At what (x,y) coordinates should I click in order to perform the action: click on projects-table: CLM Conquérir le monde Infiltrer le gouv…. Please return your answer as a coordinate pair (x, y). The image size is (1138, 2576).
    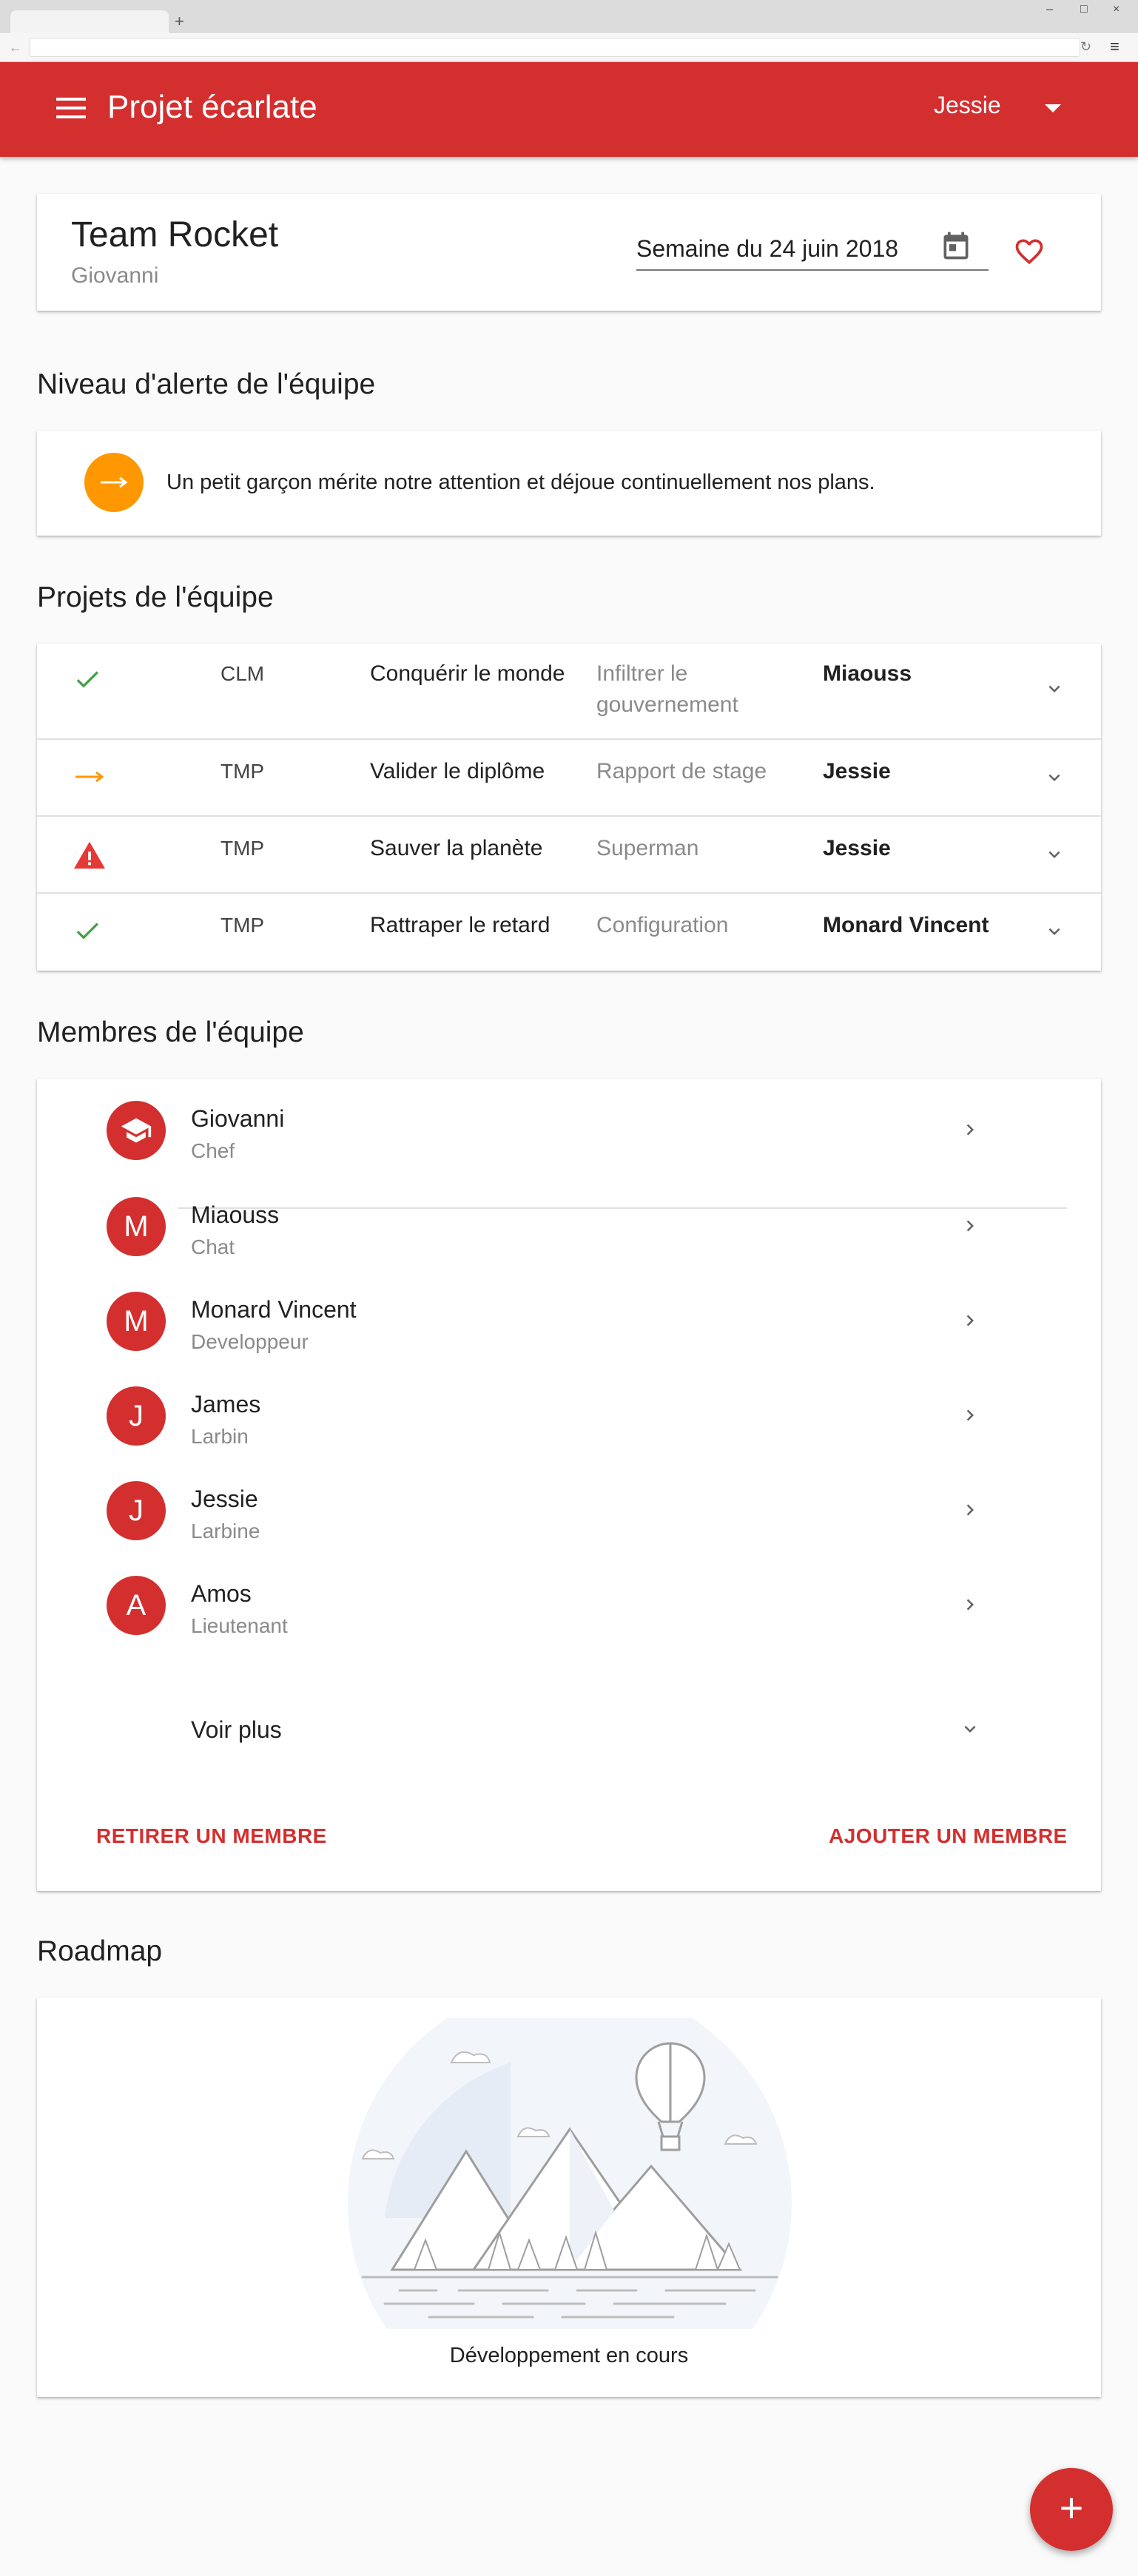
    Looking at the image, I should click on (569, 807).